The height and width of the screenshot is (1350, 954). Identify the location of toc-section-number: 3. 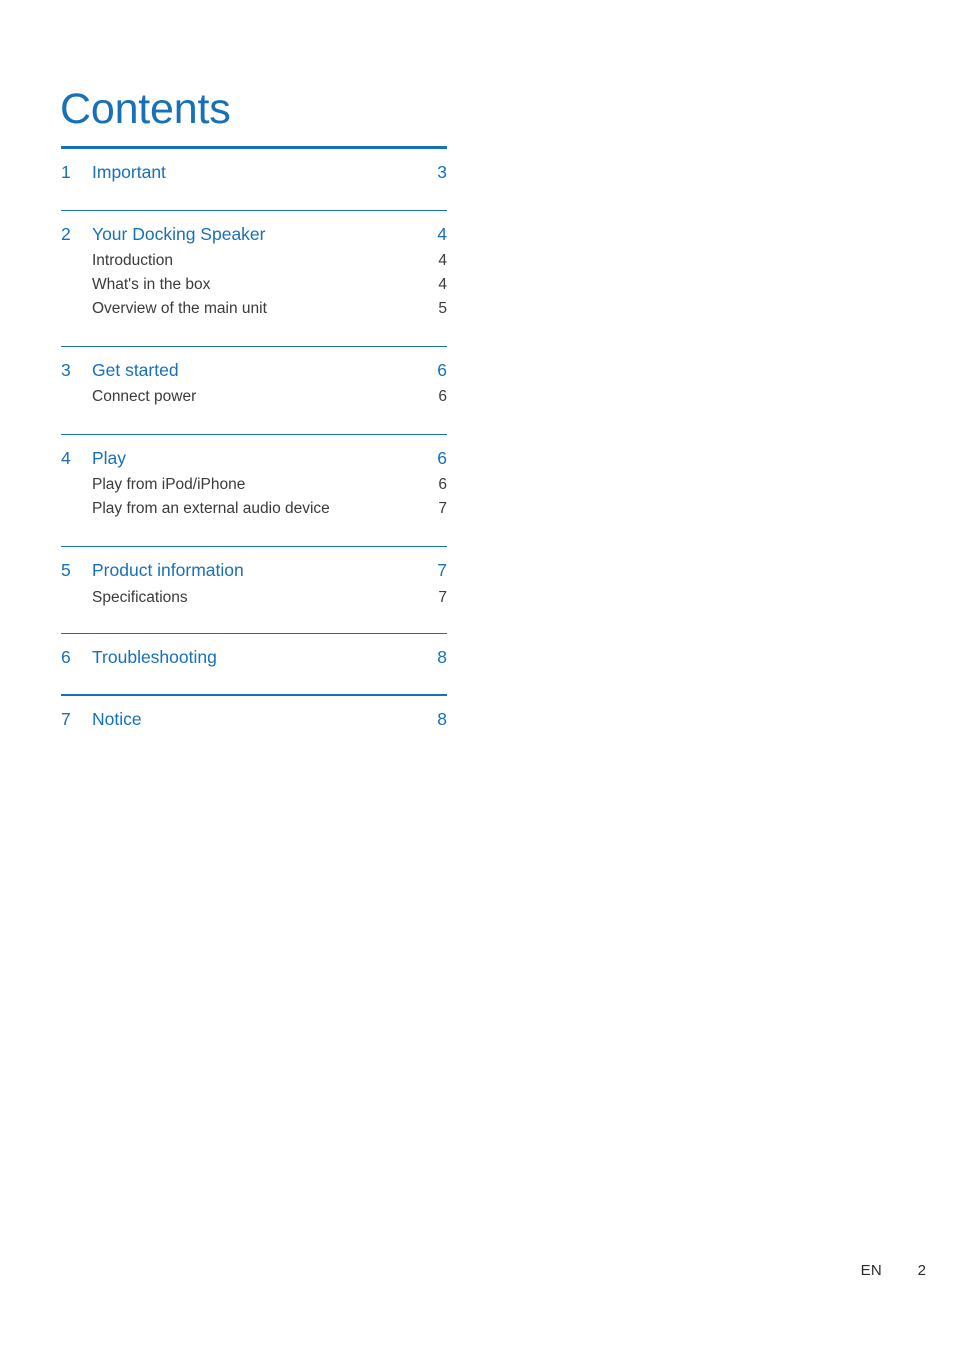
(66, 370).